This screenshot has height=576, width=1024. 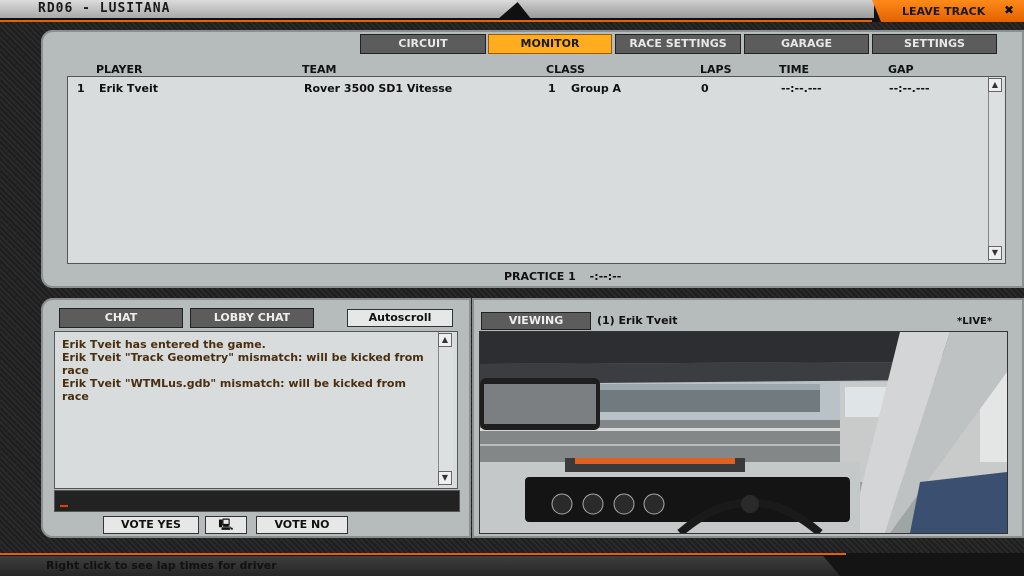 I want to click on column-gap: GAP, so click(x=901, y=69).